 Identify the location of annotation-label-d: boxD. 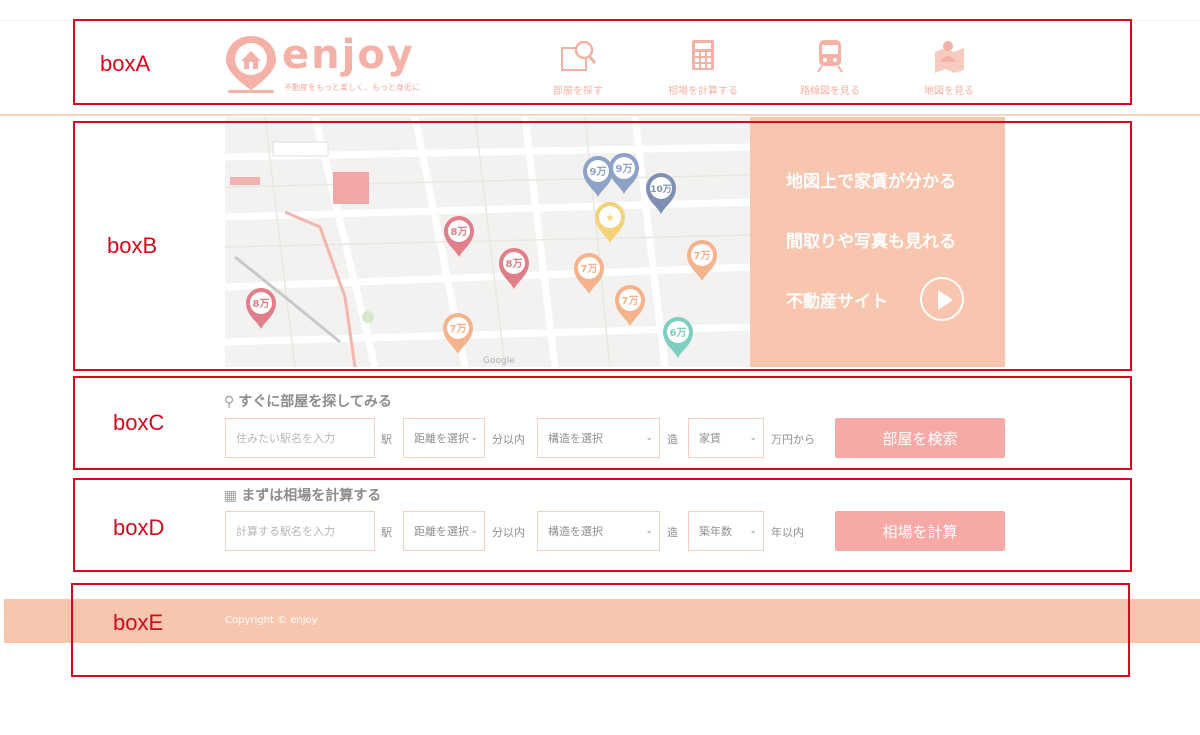
(139, 527).